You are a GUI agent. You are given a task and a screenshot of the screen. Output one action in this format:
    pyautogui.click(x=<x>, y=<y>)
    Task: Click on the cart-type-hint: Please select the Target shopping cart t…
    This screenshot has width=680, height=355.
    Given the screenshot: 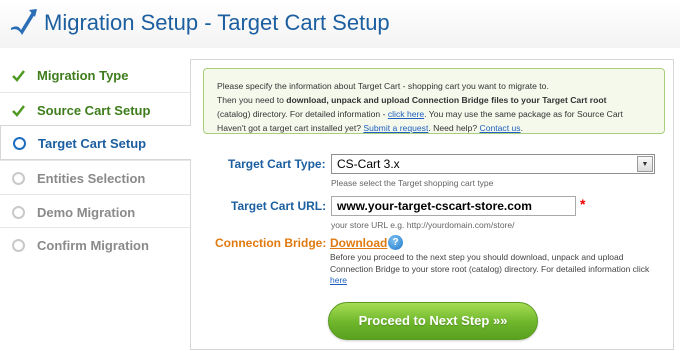 What is the action you would take?
    pyautogui.click(x=412, y=183)
    